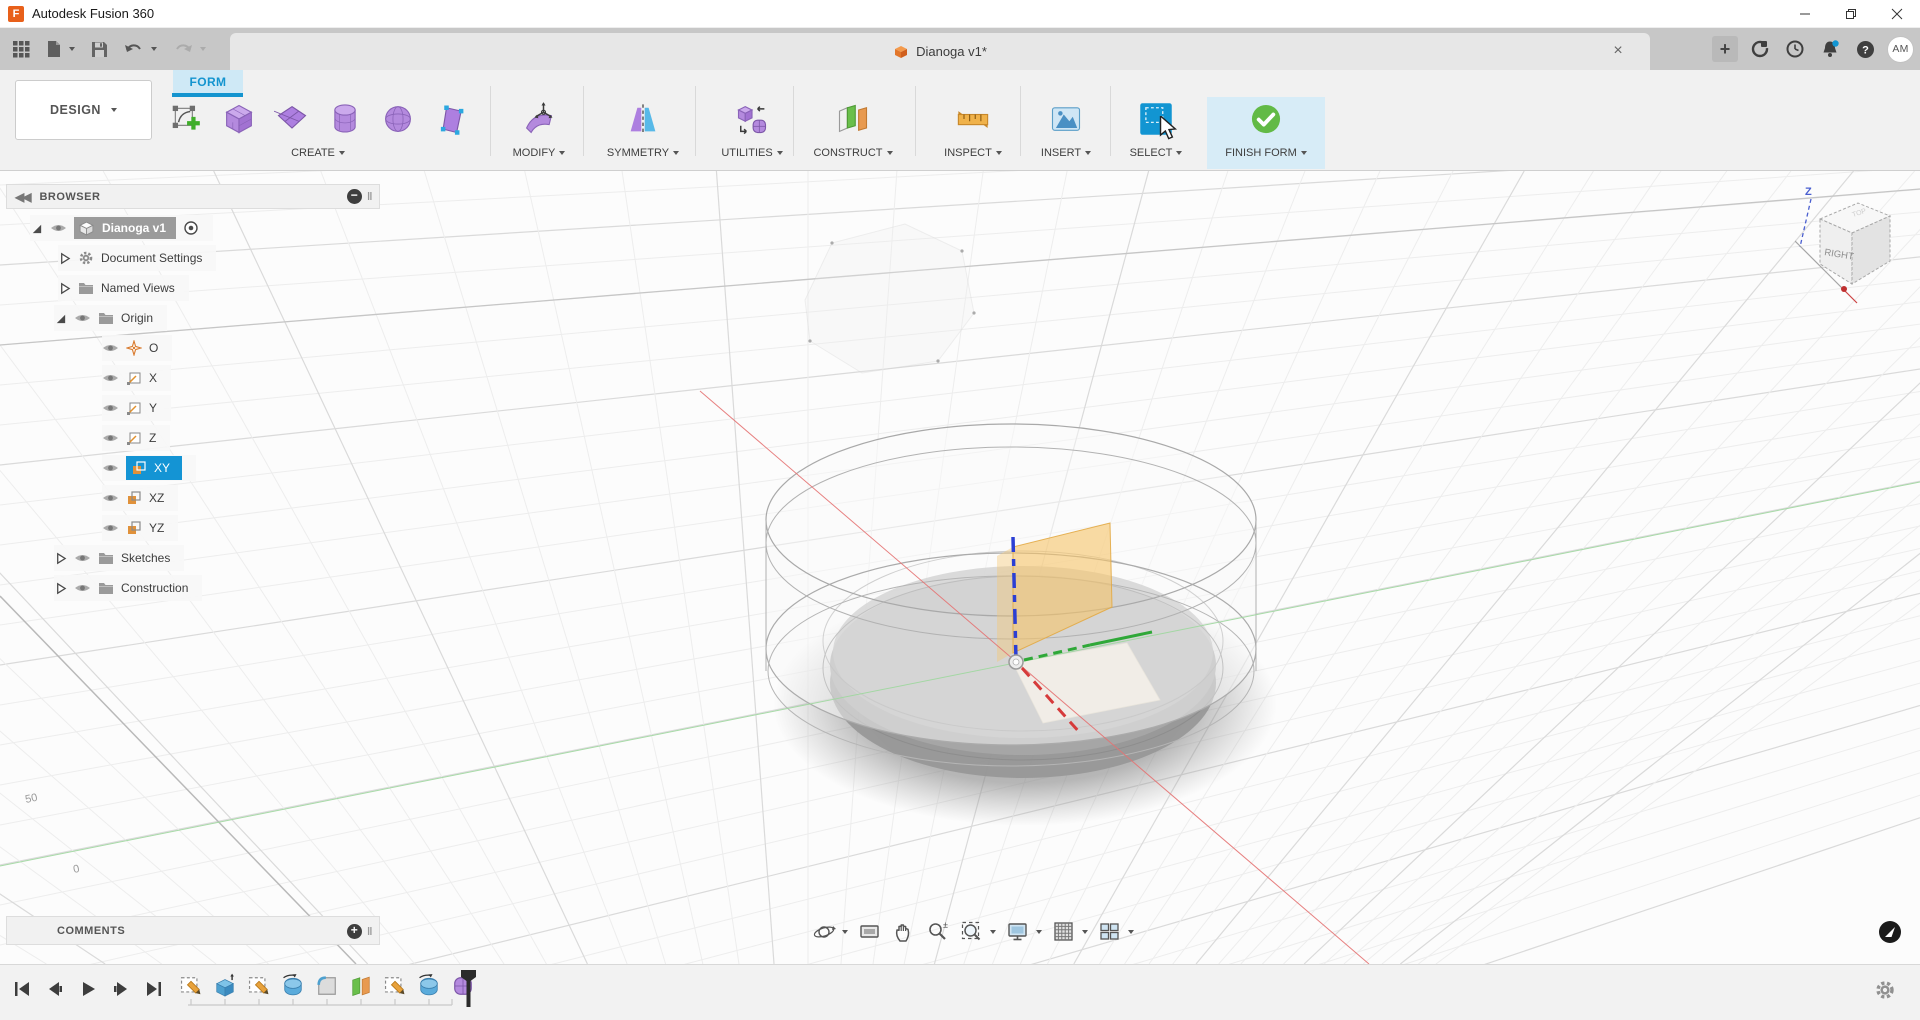  I want to click on document-tab-title: Dianoga v1*, so click(951, 51).